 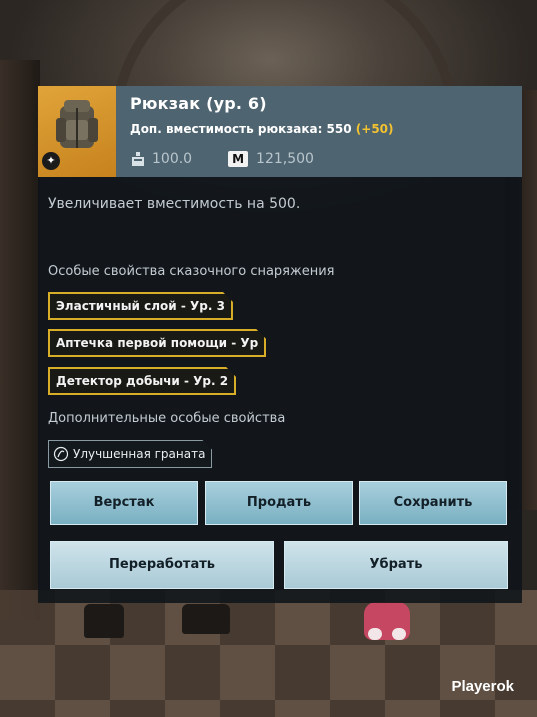 I want to click on special-prop-tag: Детектор добычи - Ур. 2, so click(x=142, y=381).